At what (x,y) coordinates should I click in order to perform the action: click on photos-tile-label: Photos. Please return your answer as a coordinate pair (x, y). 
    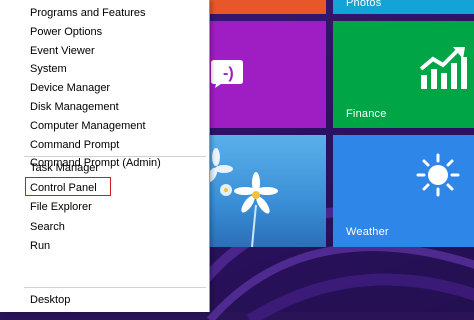
    Looking at the image, I should click on (364, 4).